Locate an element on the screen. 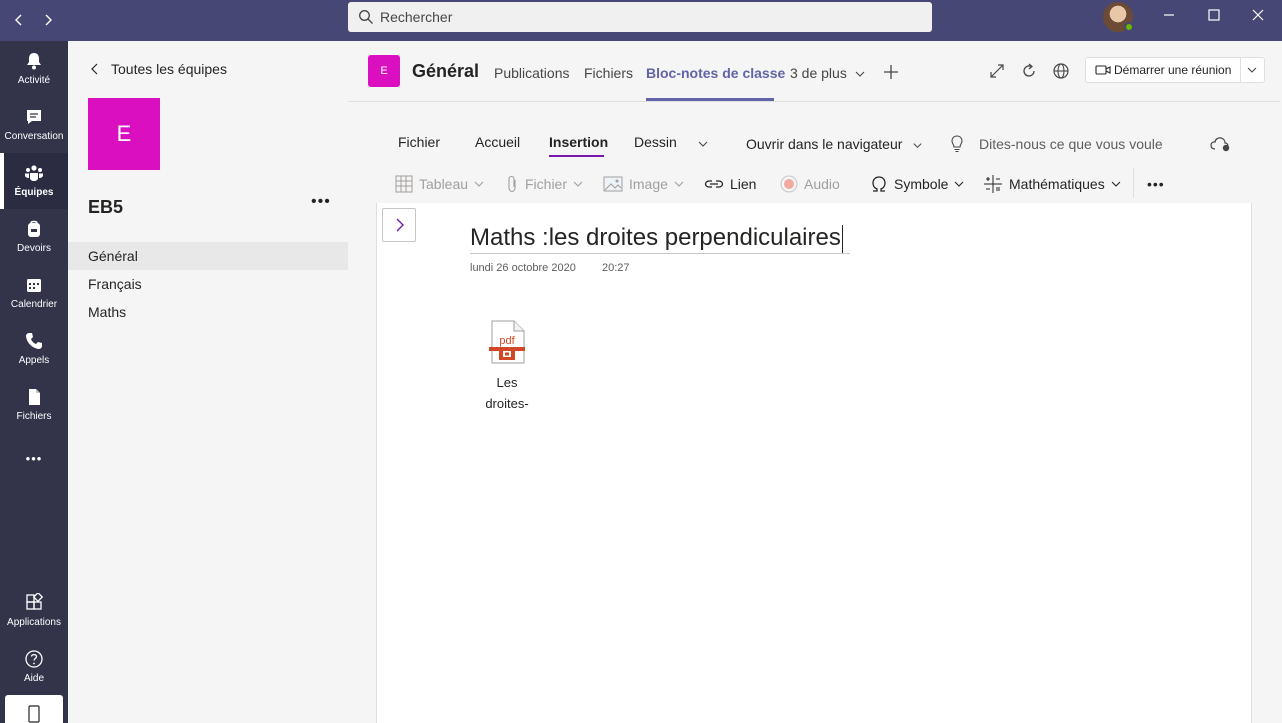 This screenshot has height=723, width=1282. ribbon-tabs-chevron-down-icon is located at coordinates (703, 144).